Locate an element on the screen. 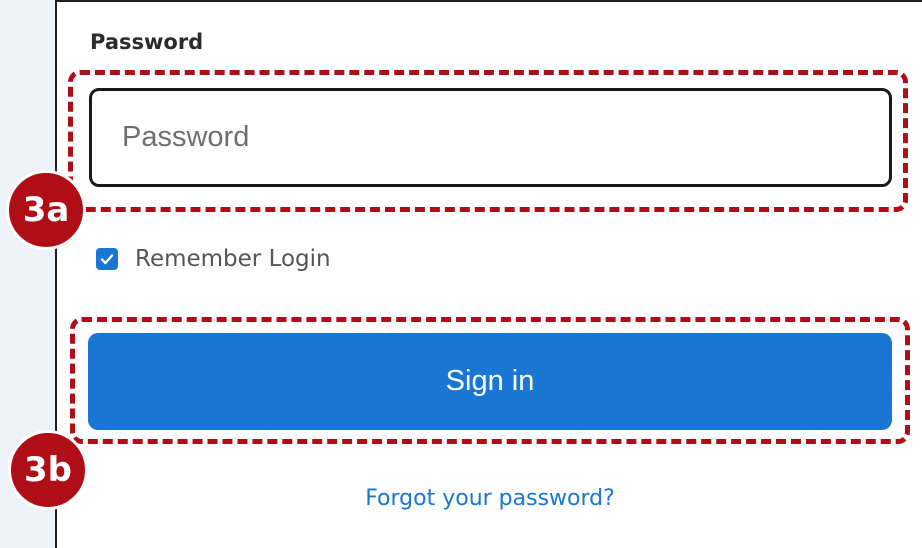 This screenshot has height=548, width=922. step-badge-3a: 3a is located at coordinates (46, 210).